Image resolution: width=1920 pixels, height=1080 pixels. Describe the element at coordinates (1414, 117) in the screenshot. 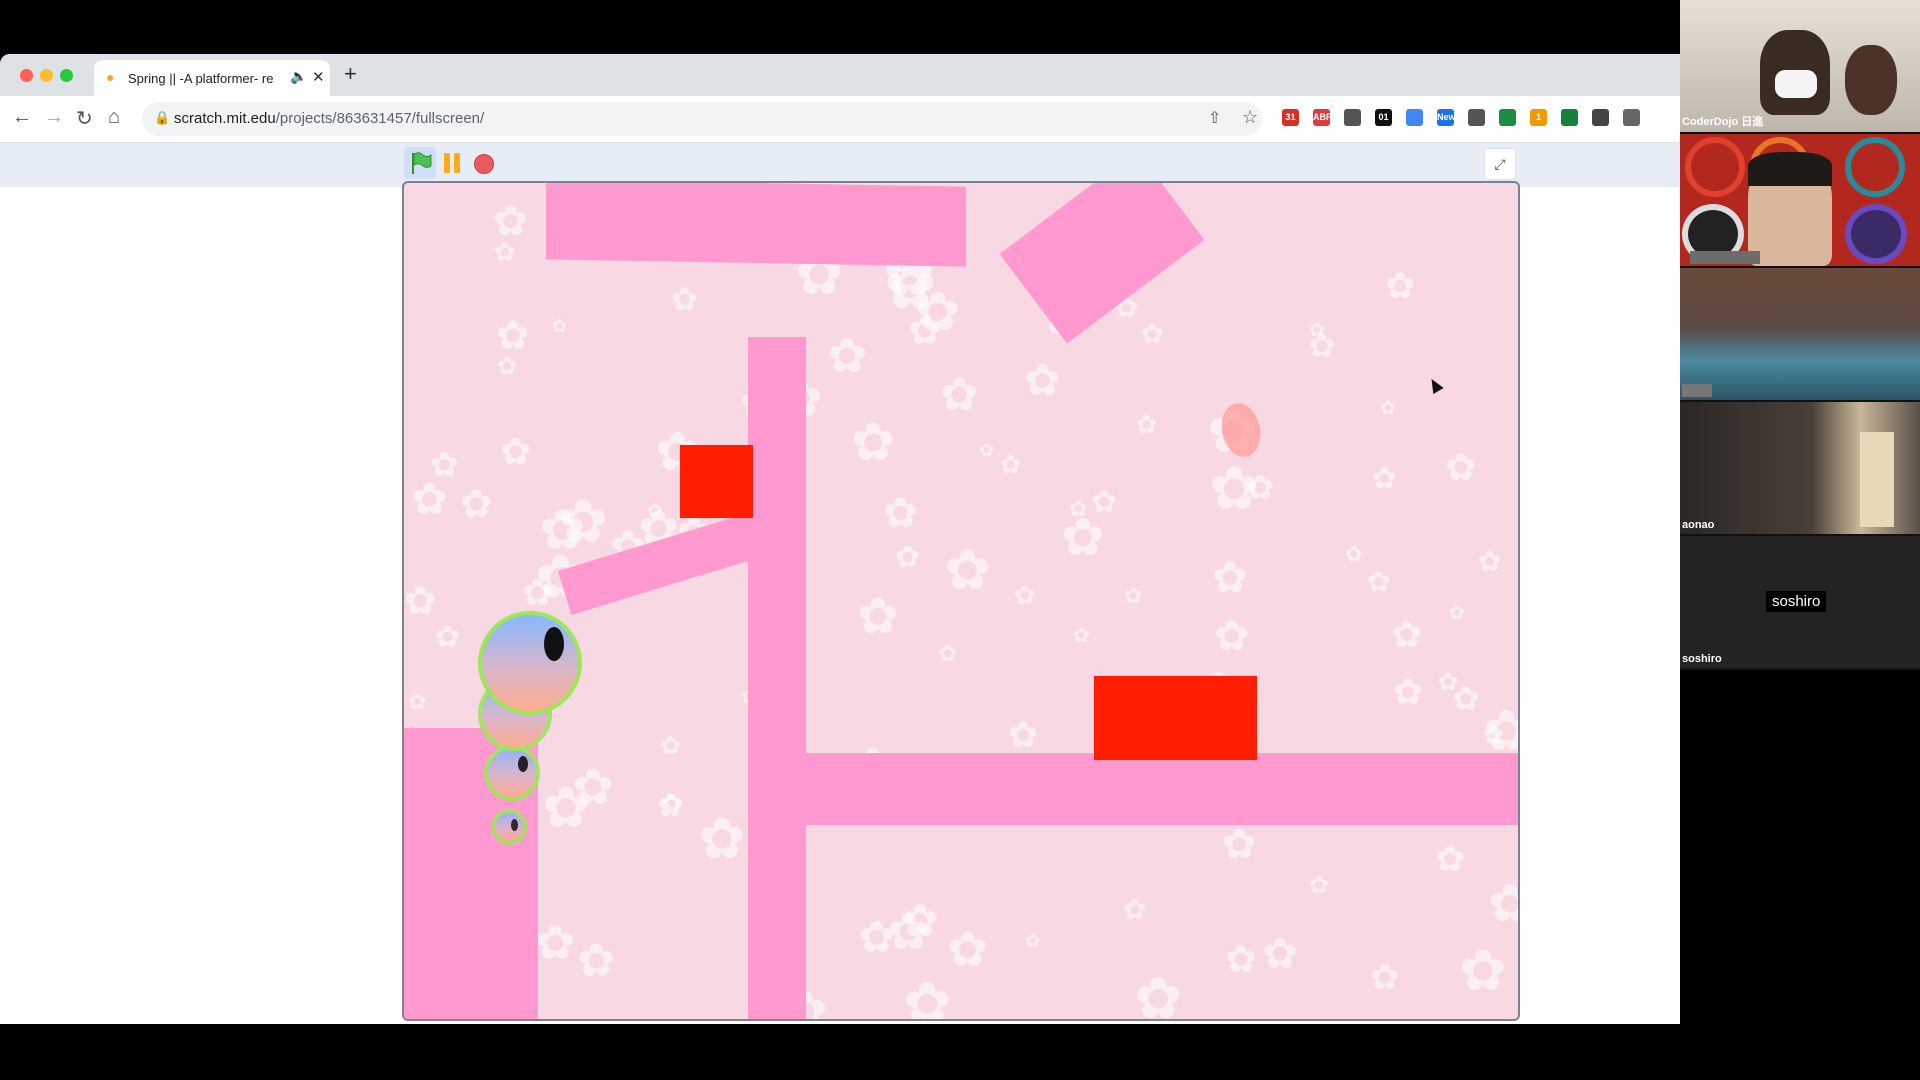

I see `google-icon` at that location.